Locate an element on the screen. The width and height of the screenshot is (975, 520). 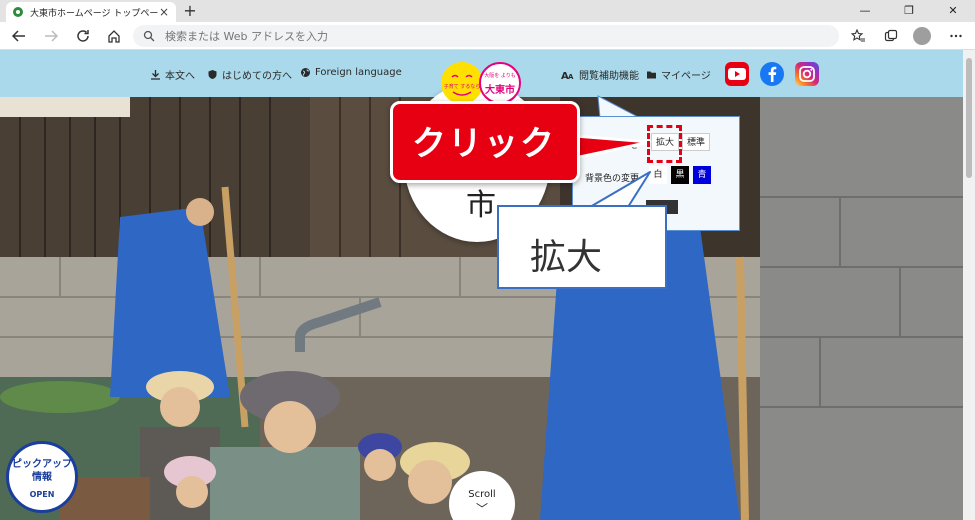
collections-icon is located at coordinates (891, 35).